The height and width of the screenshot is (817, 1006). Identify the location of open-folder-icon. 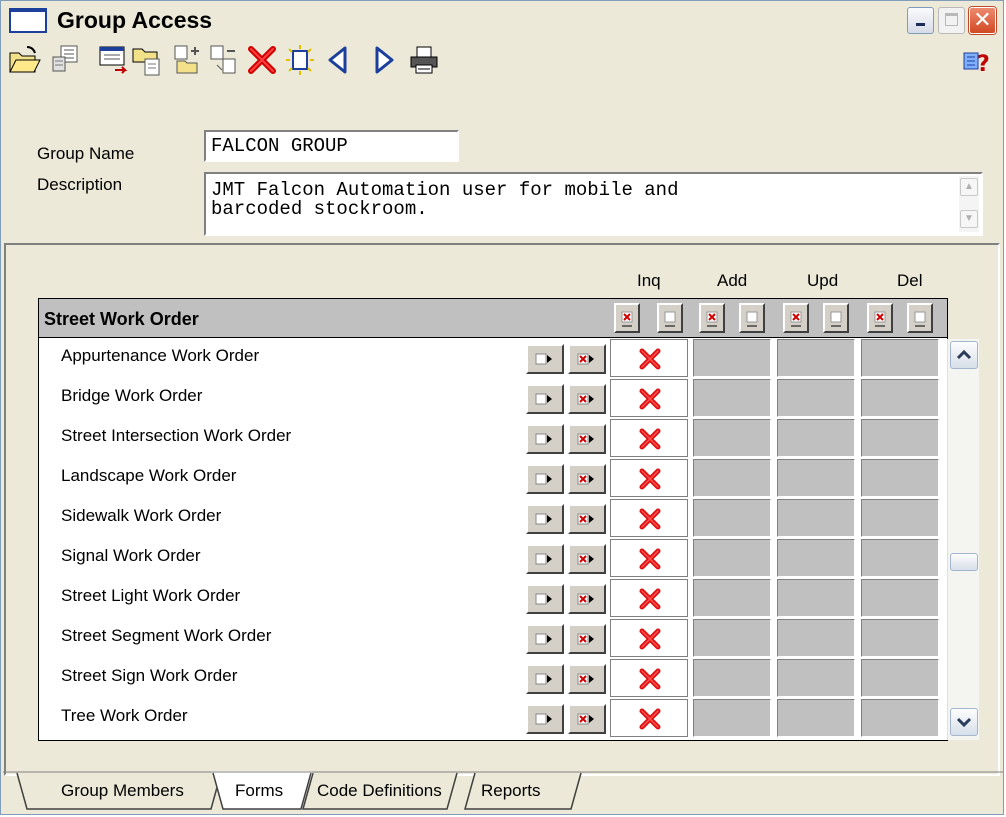
(24, 60).